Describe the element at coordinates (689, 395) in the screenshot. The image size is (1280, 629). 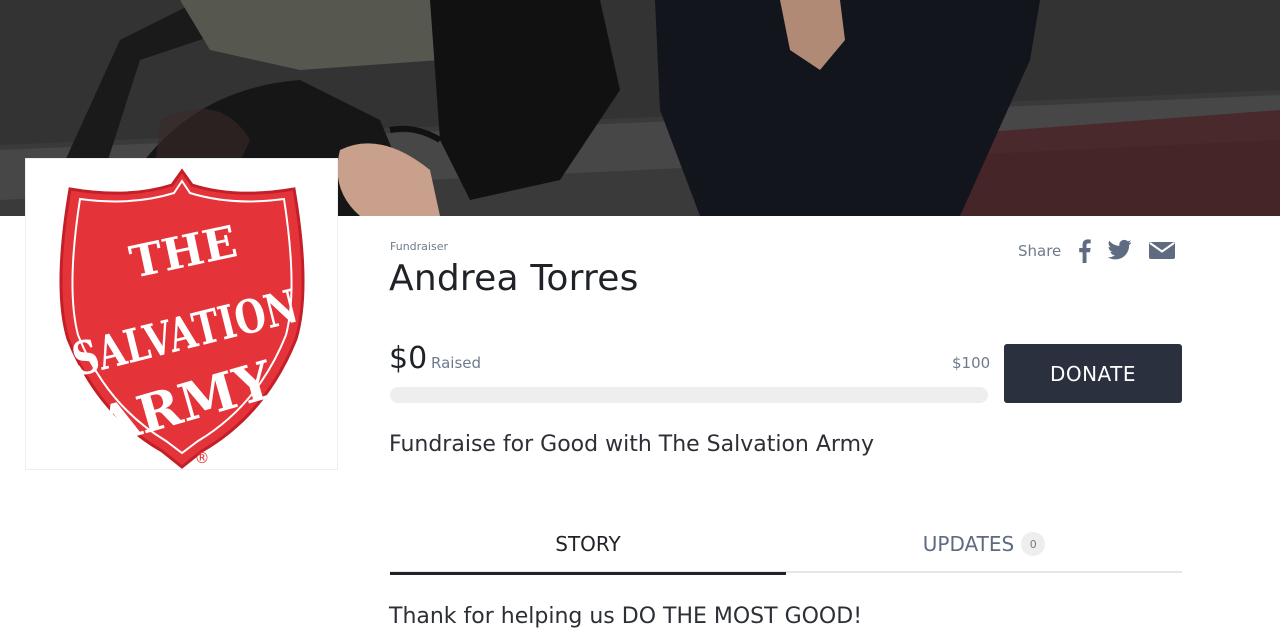
I see `progress-bar` at that location.